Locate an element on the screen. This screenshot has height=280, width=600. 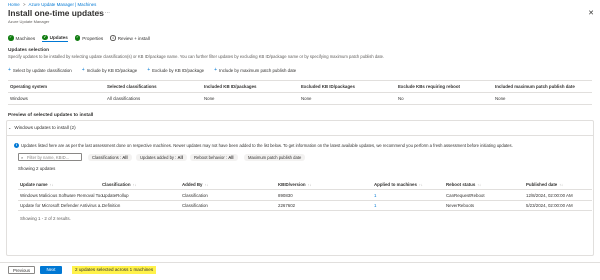
filter-value: All is located at coordinates (180, 157).